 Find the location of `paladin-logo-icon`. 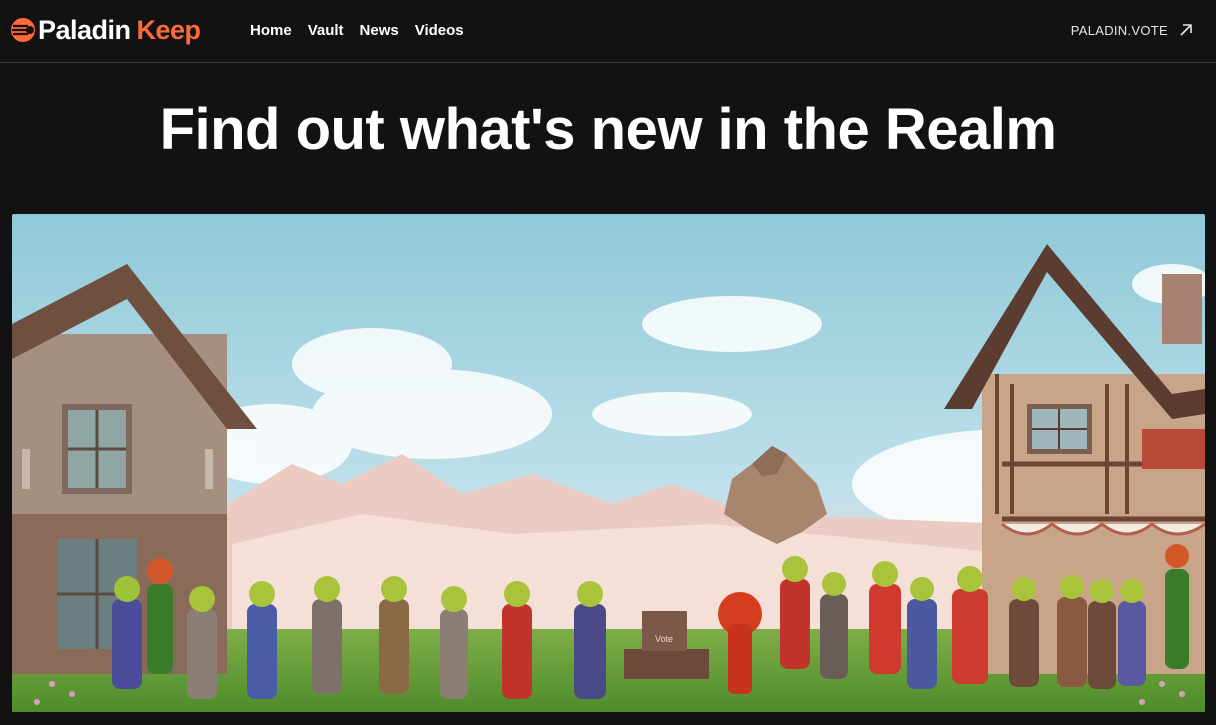

paladin-logo-icon is located at coordinates (23, 30).